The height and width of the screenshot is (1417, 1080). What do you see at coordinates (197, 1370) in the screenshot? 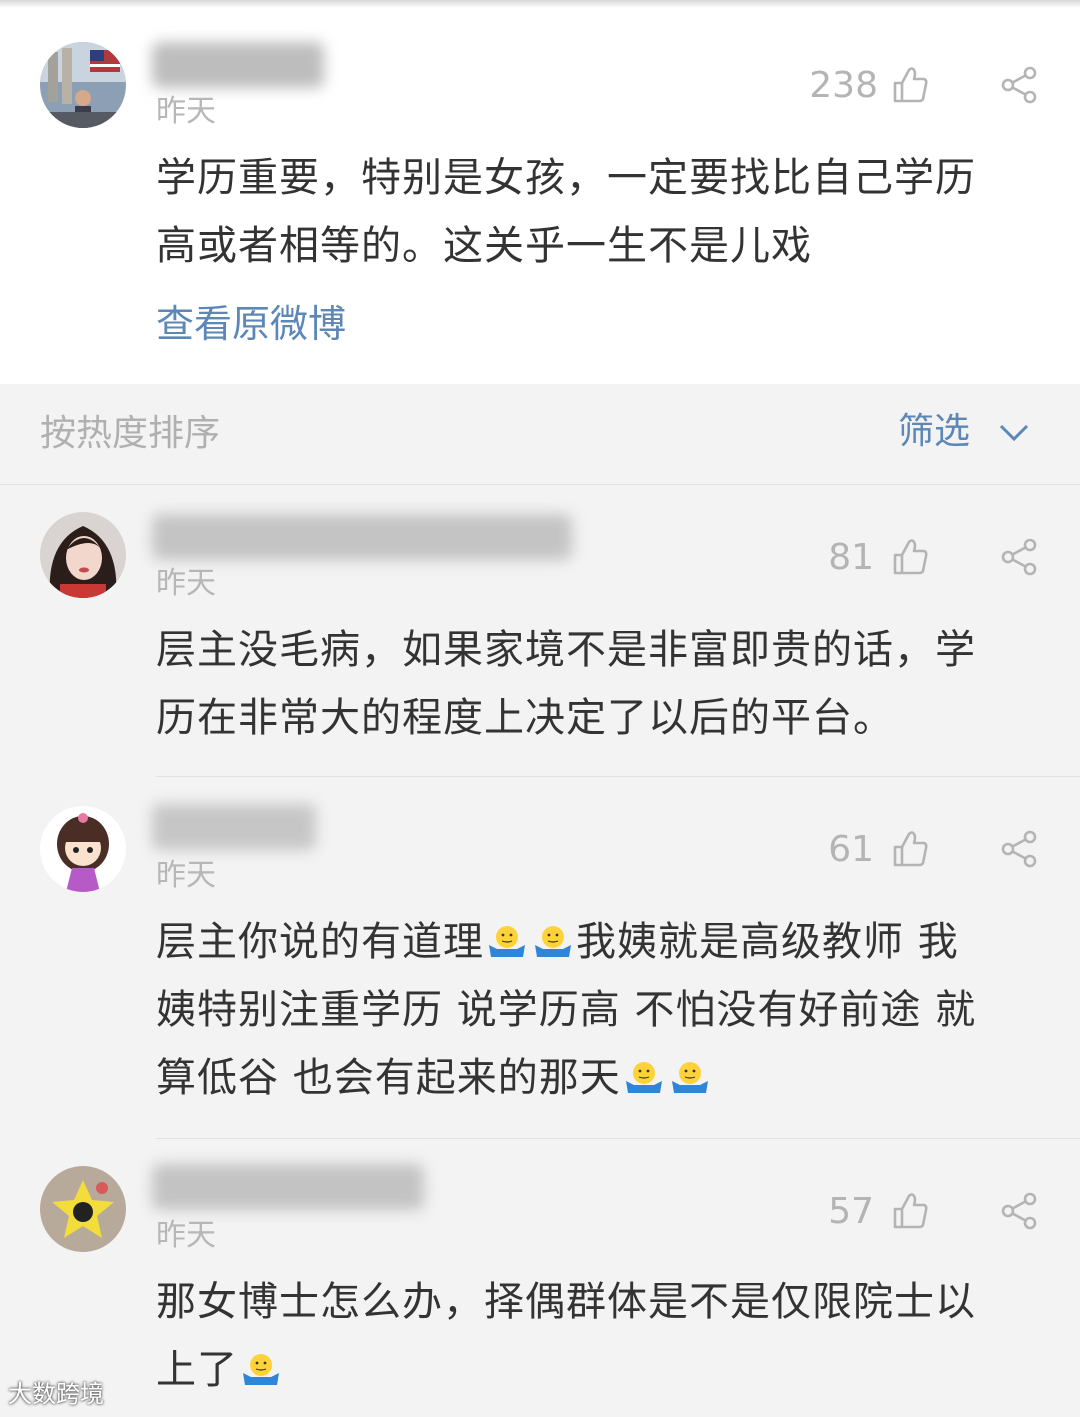
I see `comment-text-segment: 上了` at bounding box center [197, 1370].